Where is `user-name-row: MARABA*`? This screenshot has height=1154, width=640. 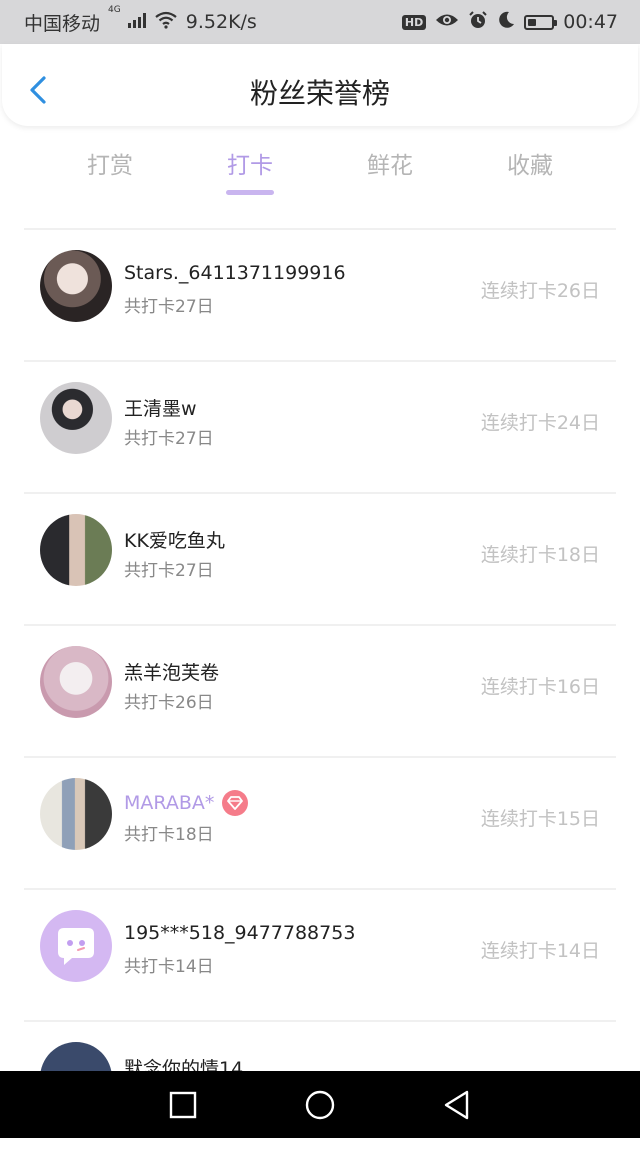
user-name-row: MARABA* is located at coordinates (186, 803).